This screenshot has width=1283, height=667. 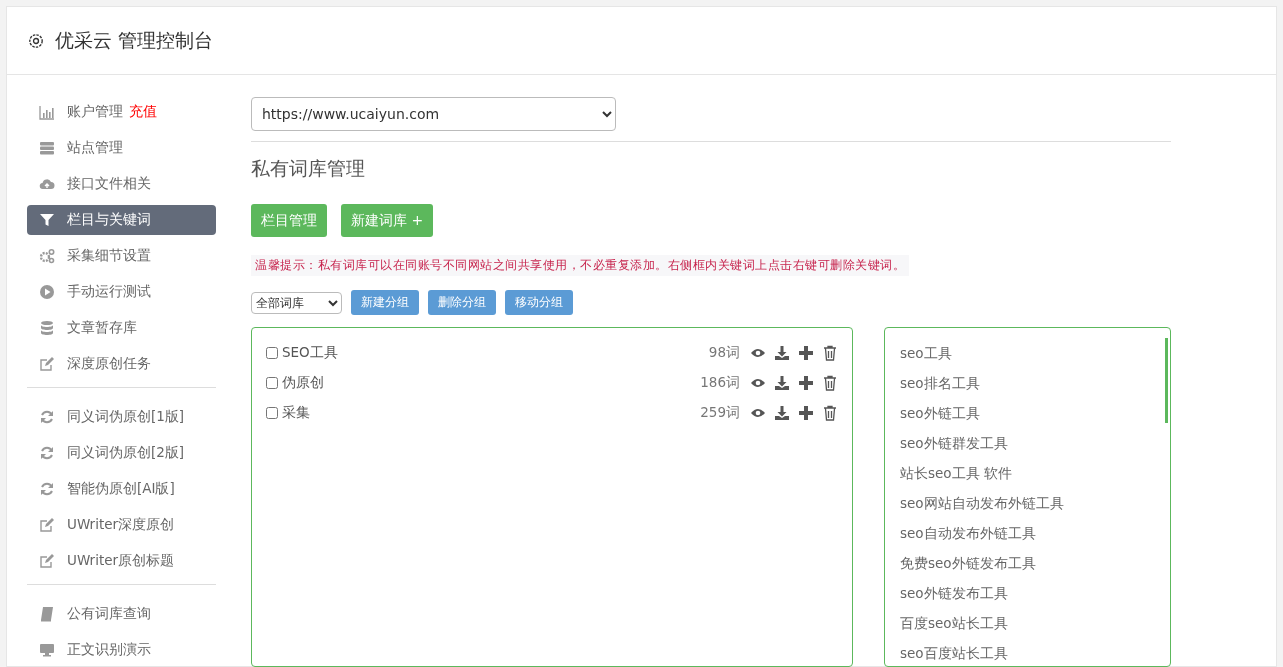 I want to click on sidebar-item: UWriter原创标题, so click(x=121, y=561).